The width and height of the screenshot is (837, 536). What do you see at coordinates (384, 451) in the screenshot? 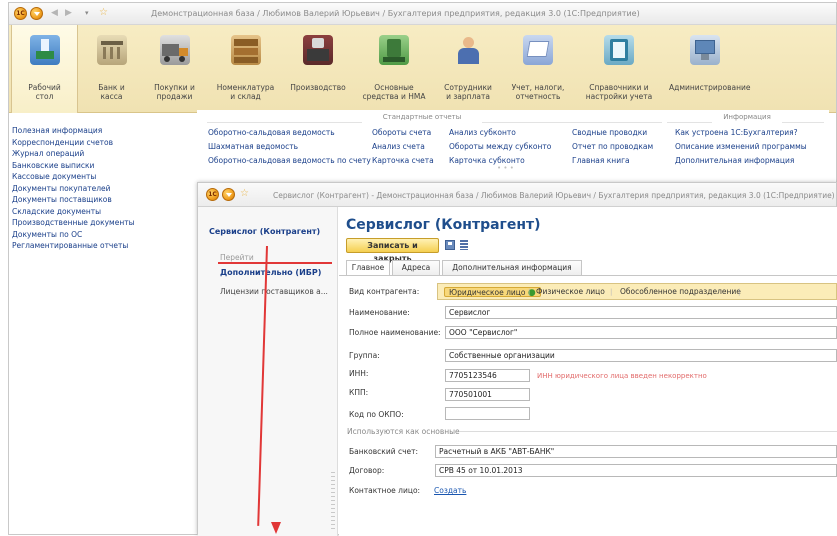
I see `bank-account-label: Банковский счет:` at bounding box center [384, 451].